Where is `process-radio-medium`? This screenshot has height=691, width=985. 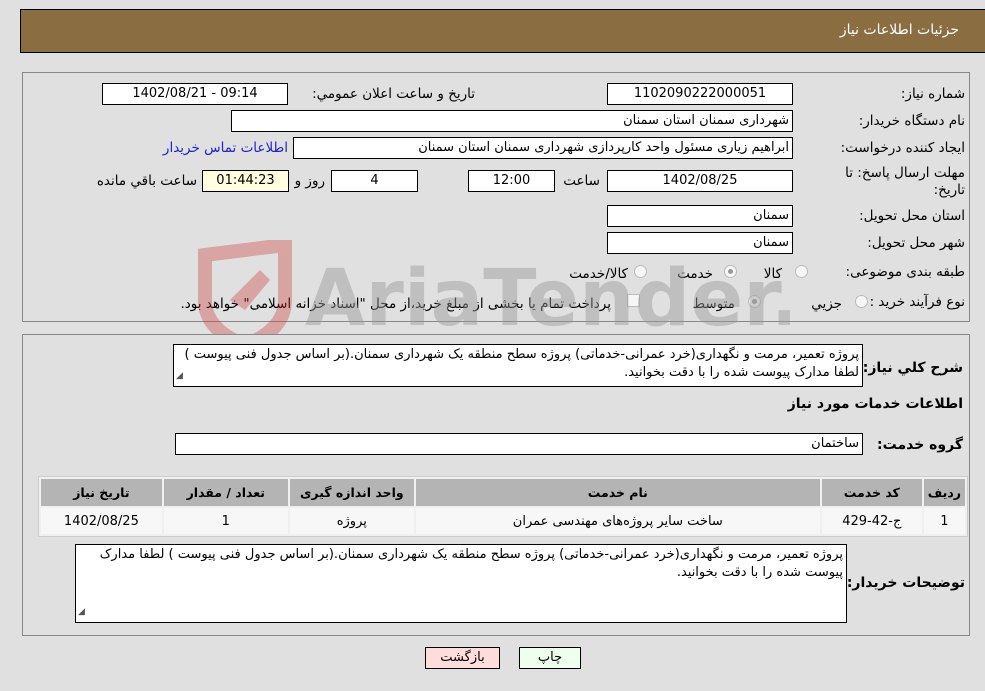
process-radio-medium is located at coordinates (754, 301).